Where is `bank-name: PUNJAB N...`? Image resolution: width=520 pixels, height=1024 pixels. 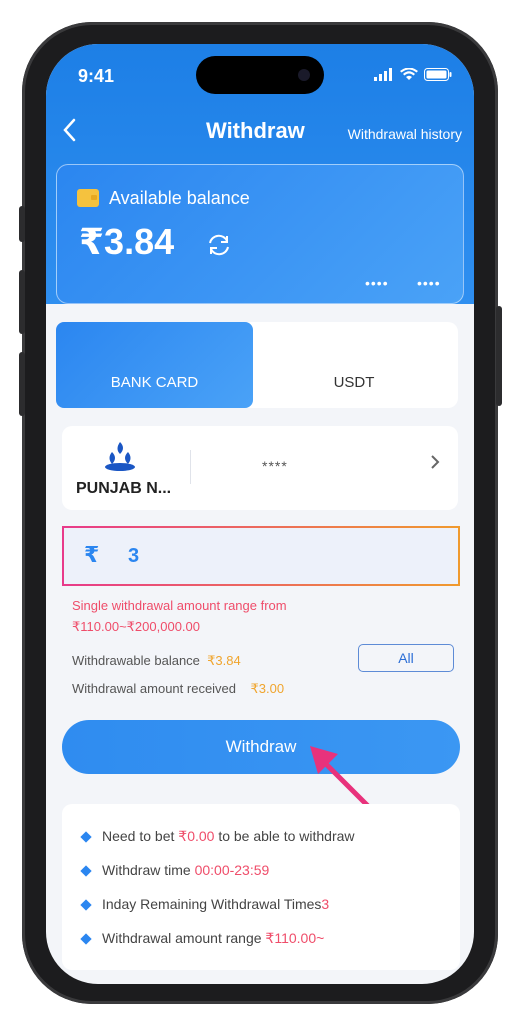
bank-name: PUNJAB N... is located at coordinates (124, 488).